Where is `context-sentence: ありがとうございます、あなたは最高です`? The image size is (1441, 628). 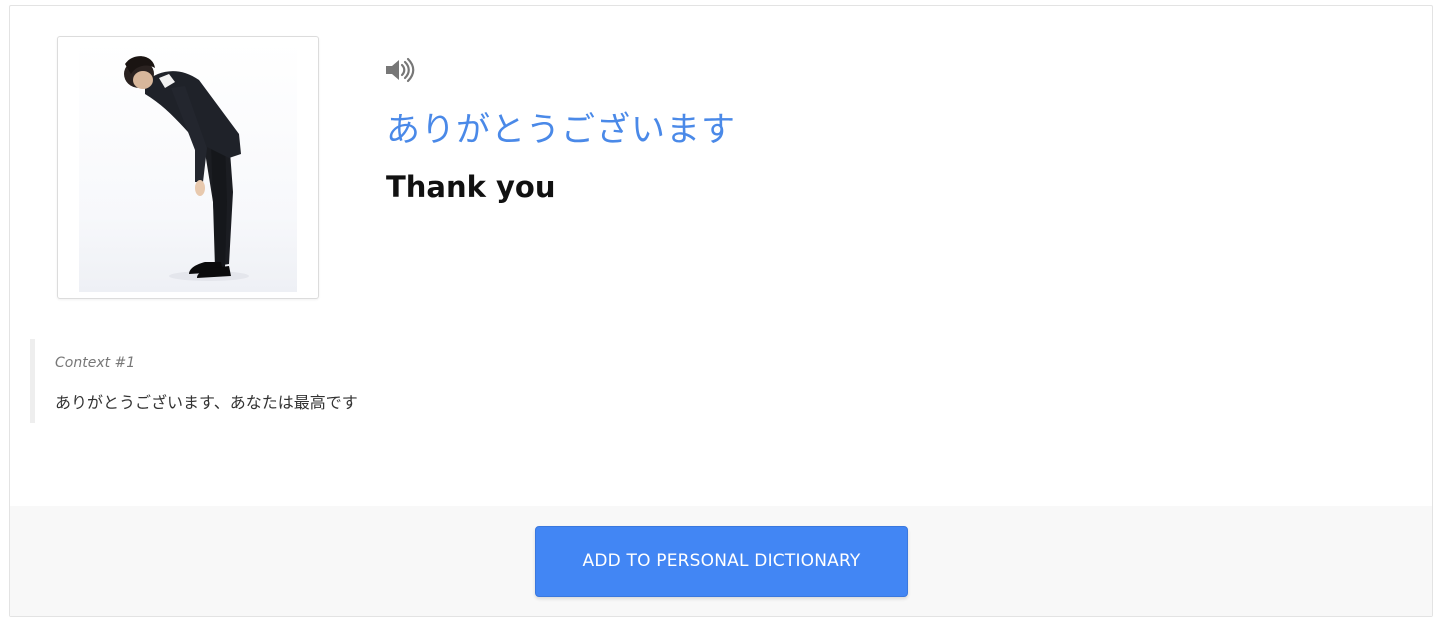
context-sentence: ありがとうございます、あなたは最高です is located at coordinates (206, 402).